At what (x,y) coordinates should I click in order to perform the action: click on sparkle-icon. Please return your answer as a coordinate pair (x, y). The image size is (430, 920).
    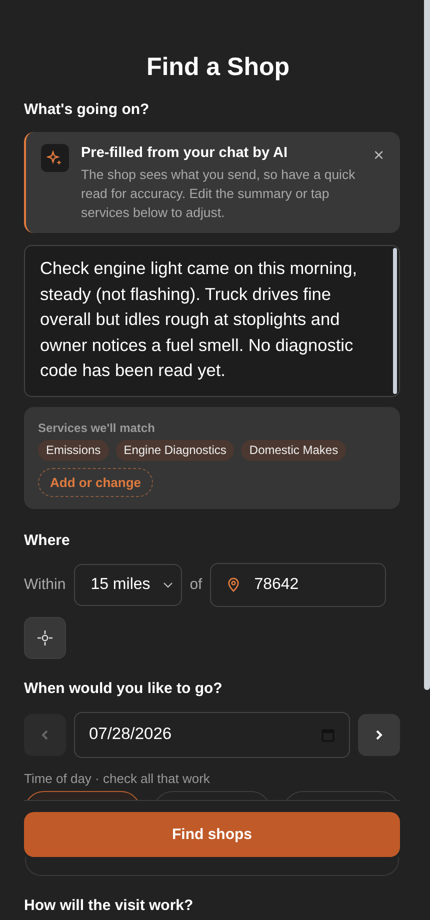
    Looking at the image, I should click on (55, 158).